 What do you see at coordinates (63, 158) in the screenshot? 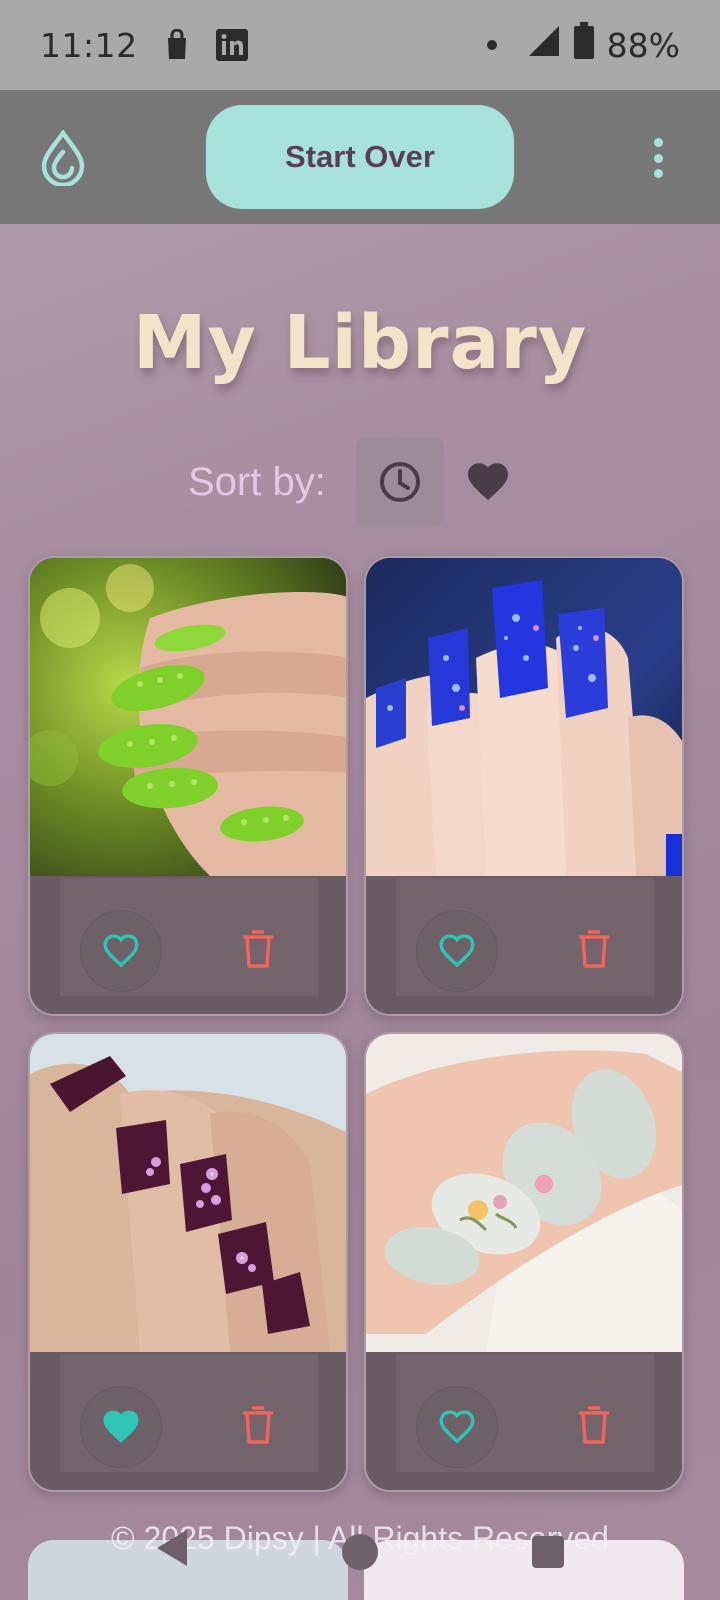
I see `droplet-logo-icon` at bounding box center [63, 158].